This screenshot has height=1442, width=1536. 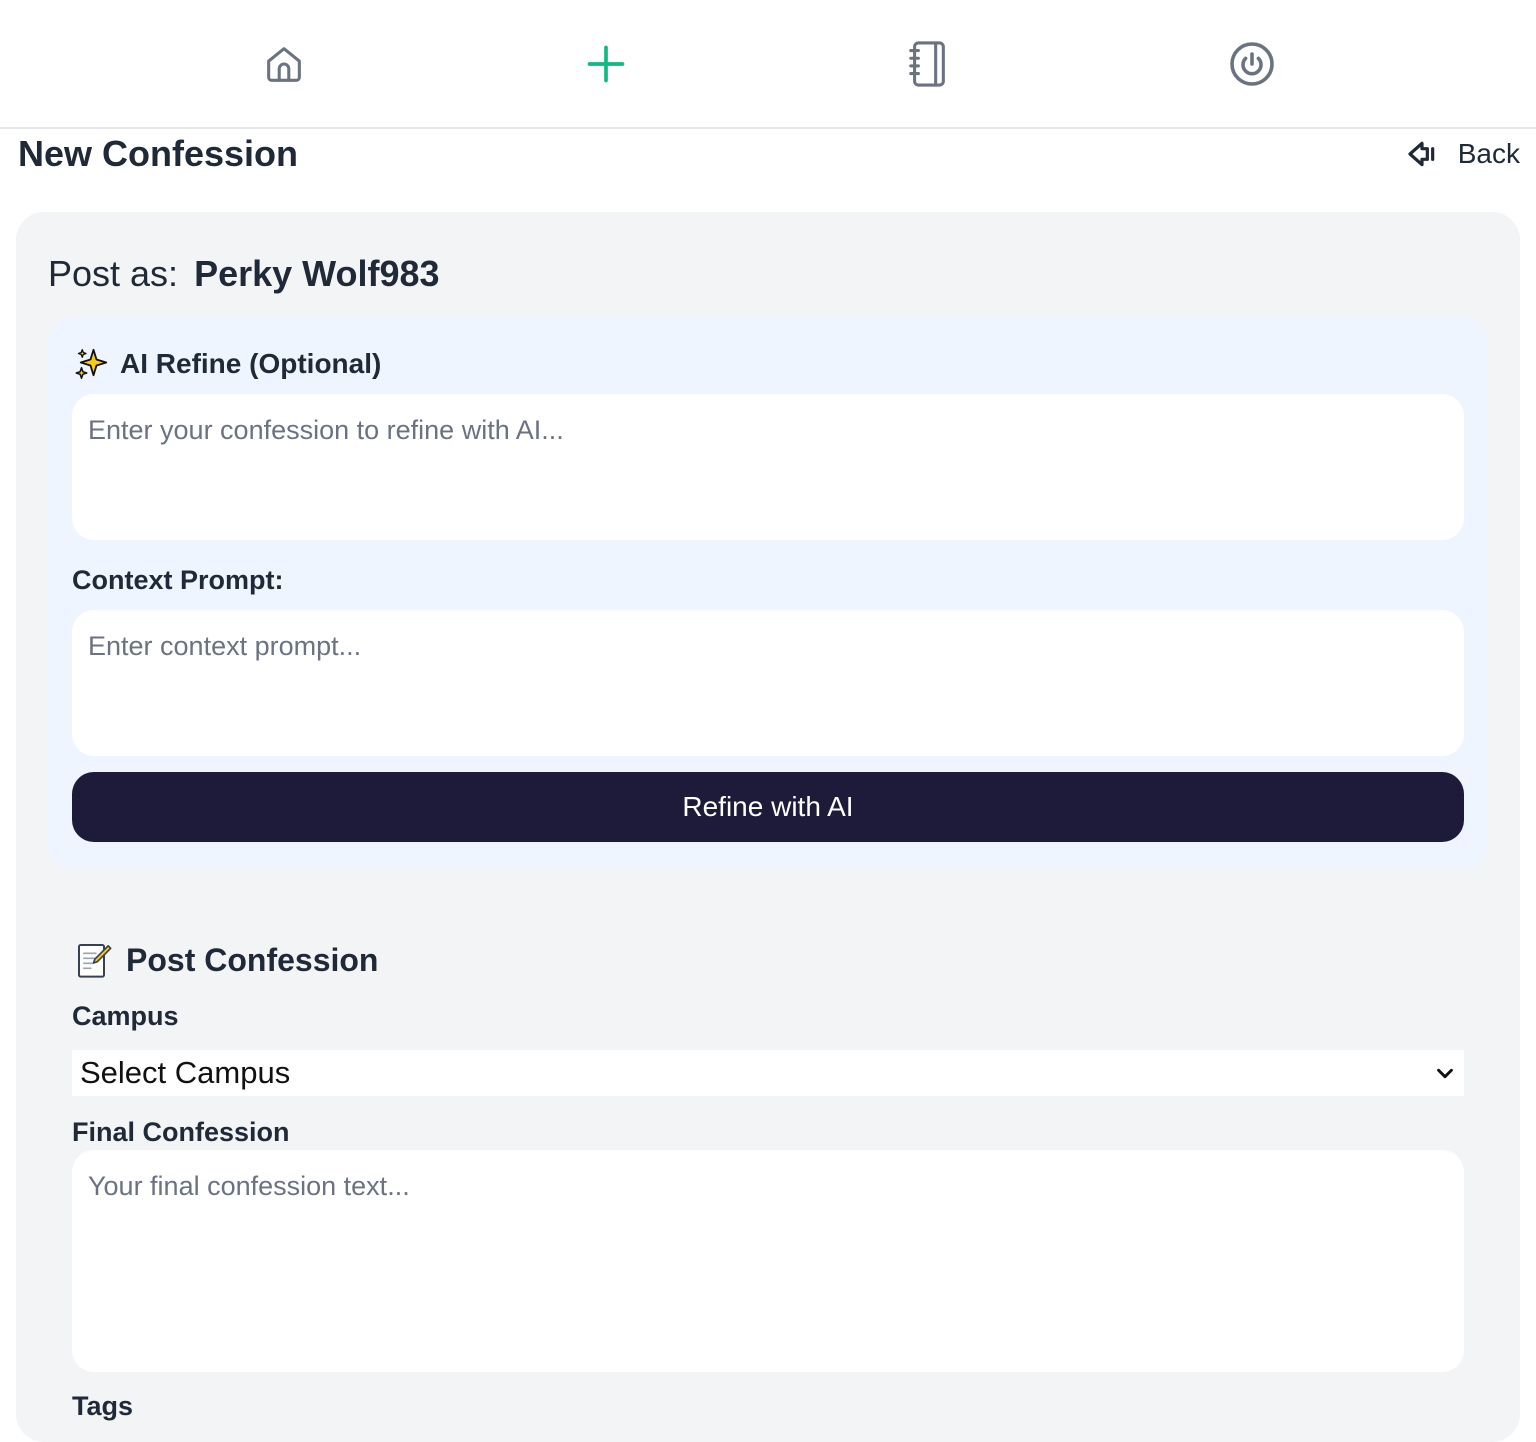 What do you see at coordinates (1488, 153) in the screenshot?
I see `back-label: Back` at bounding box center [1488, 153].